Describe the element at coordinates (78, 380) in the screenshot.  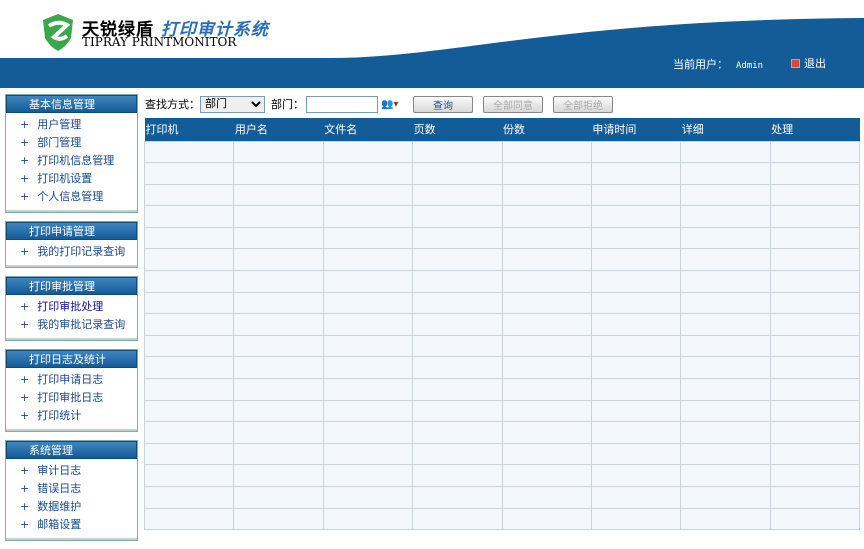
I see `sidebar-item: 打印申请日志` at that location.